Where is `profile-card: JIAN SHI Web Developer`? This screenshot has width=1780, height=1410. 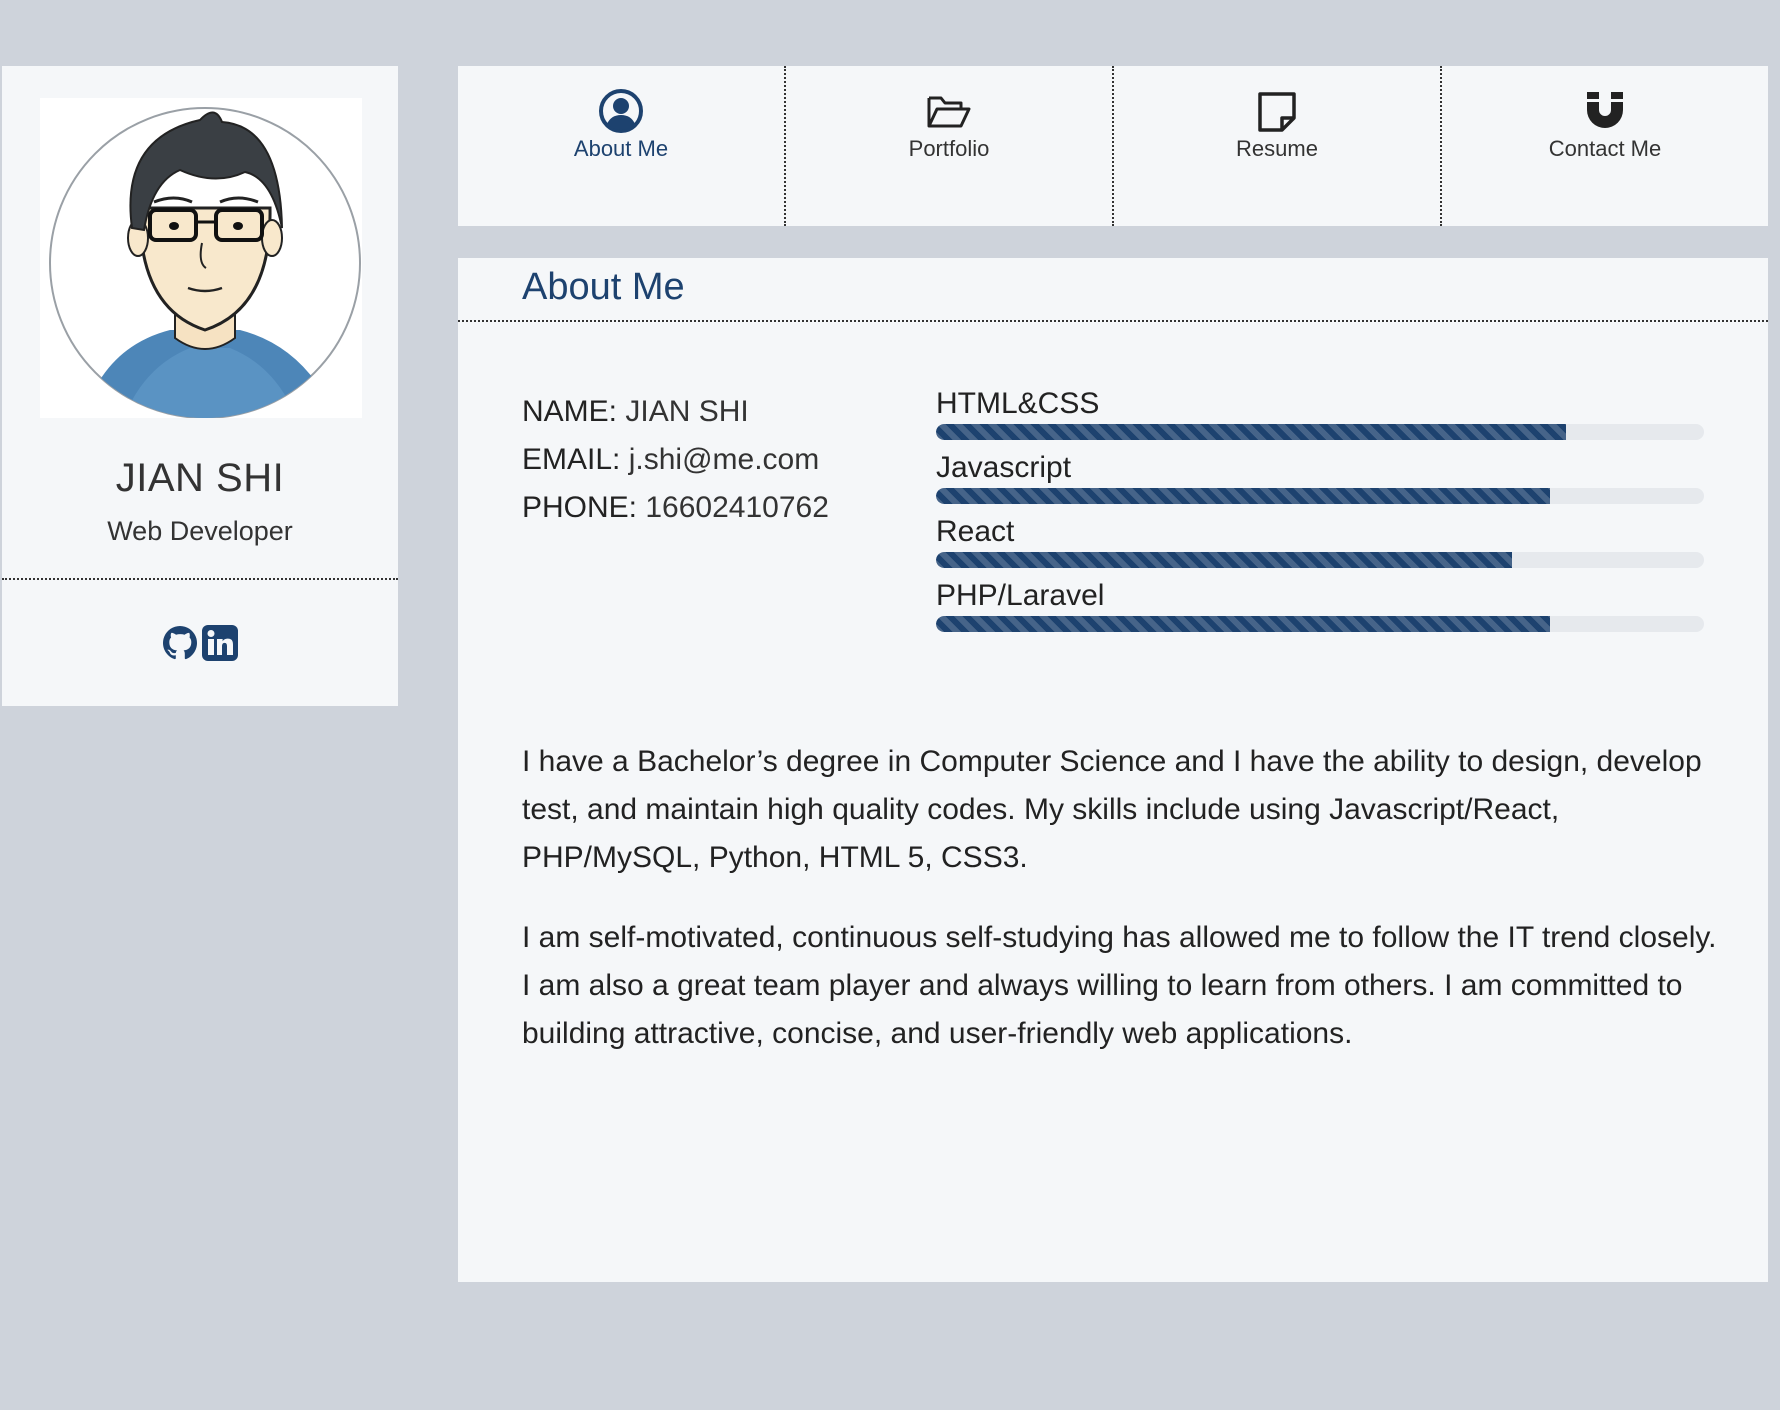 profile-card: JIAN SHI Web Developer is located at coordinates (200, 386).